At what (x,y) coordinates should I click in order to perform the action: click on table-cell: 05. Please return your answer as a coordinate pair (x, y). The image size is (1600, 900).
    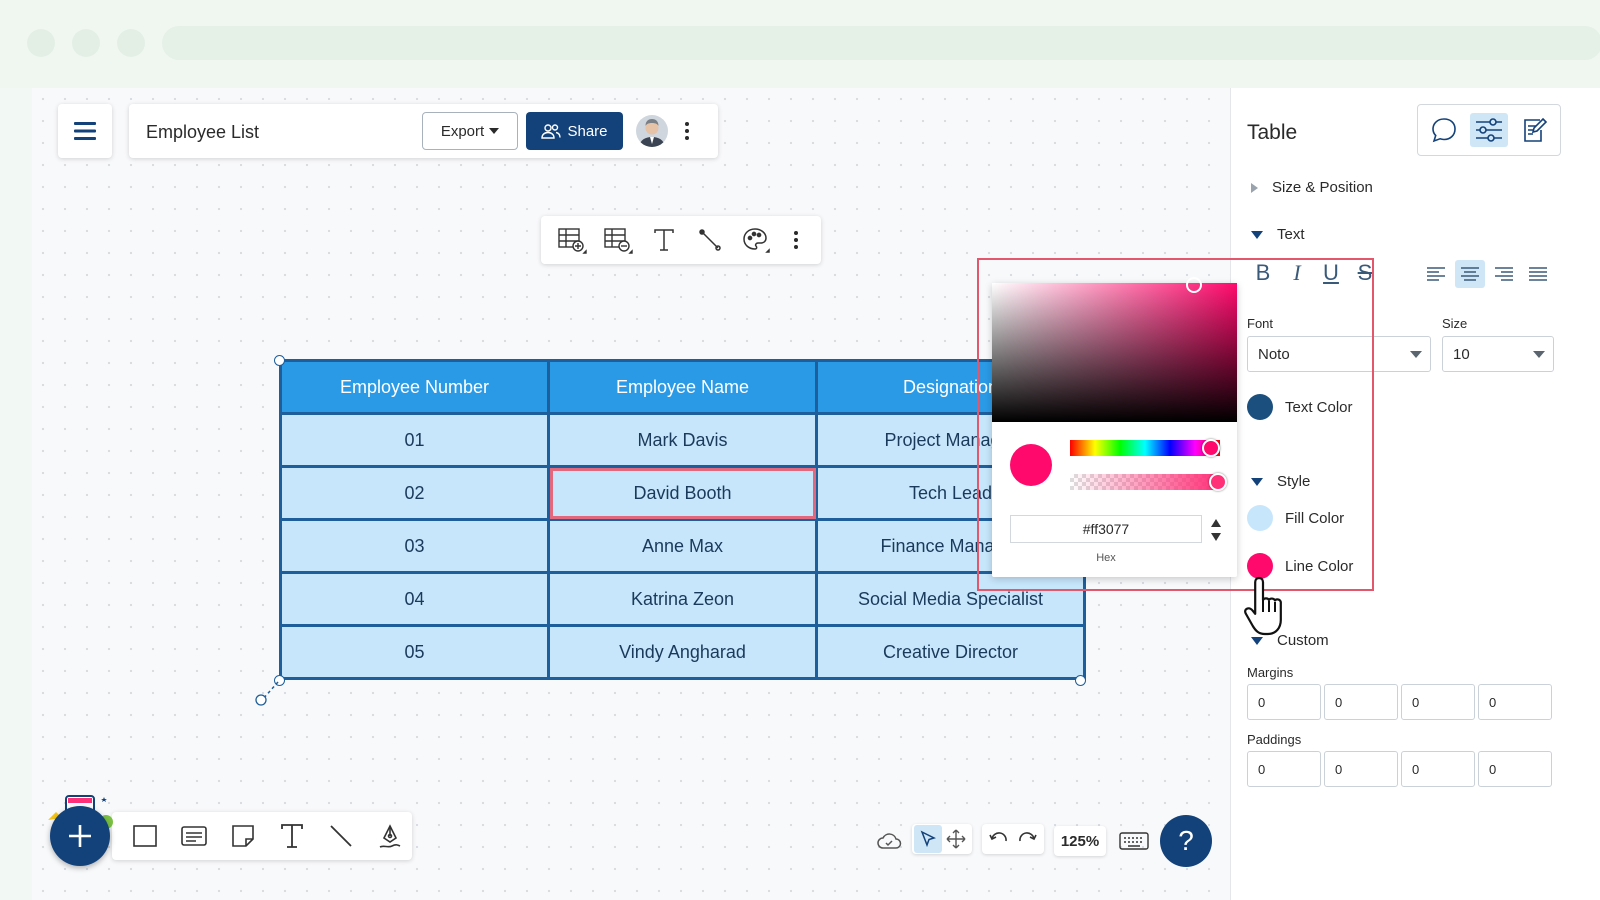
    Looking at the image, I should click on (414, 652).